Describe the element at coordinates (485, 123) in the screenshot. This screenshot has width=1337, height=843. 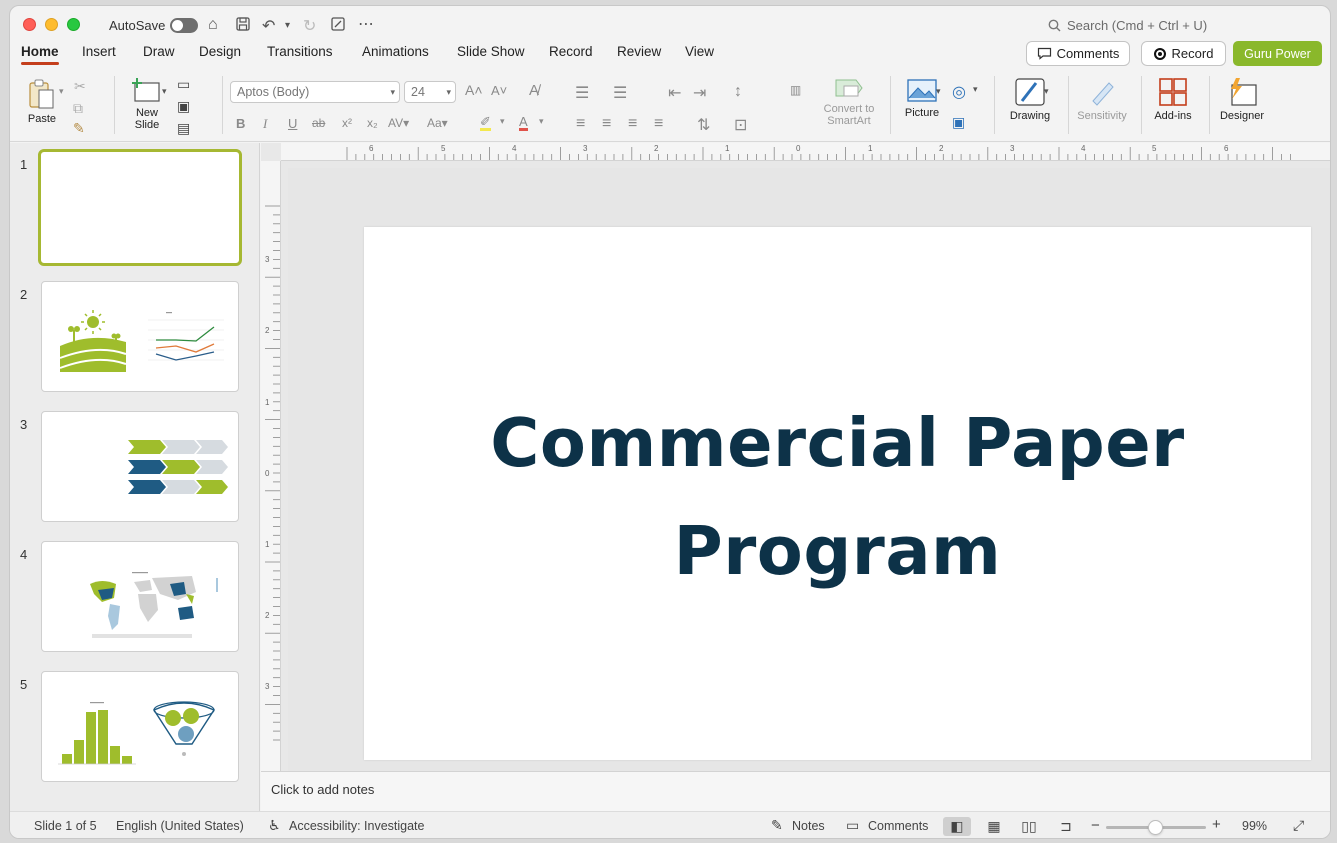
I see `highlight-icon: ✐` at that location.